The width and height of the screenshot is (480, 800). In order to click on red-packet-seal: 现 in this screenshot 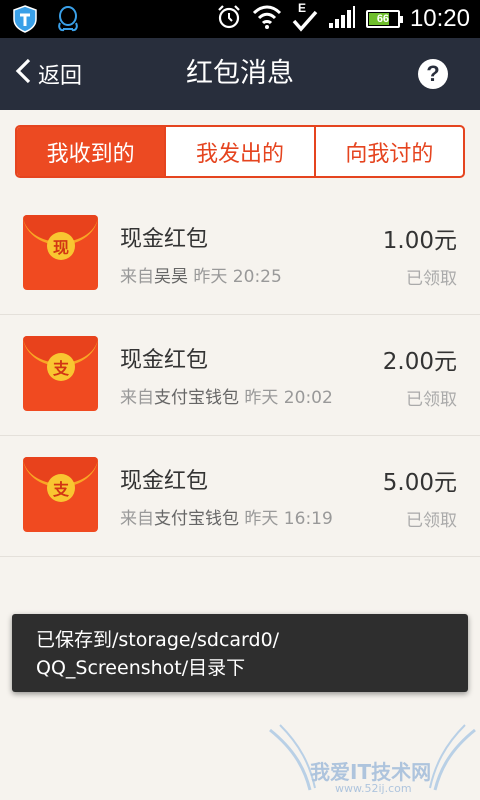, I will do `click(61, 246)`.